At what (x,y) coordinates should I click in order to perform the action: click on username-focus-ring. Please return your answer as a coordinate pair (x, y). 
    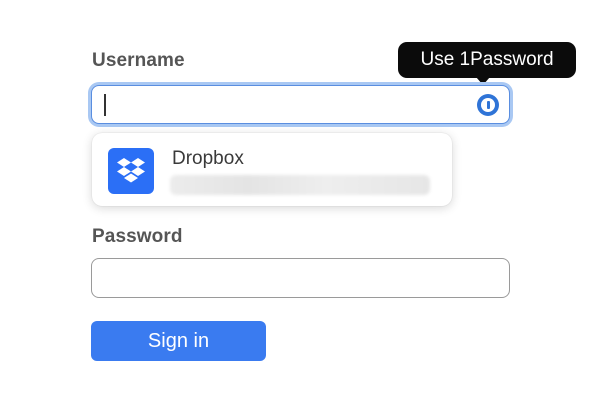
    Looking at the image, I should click on (300, 104).